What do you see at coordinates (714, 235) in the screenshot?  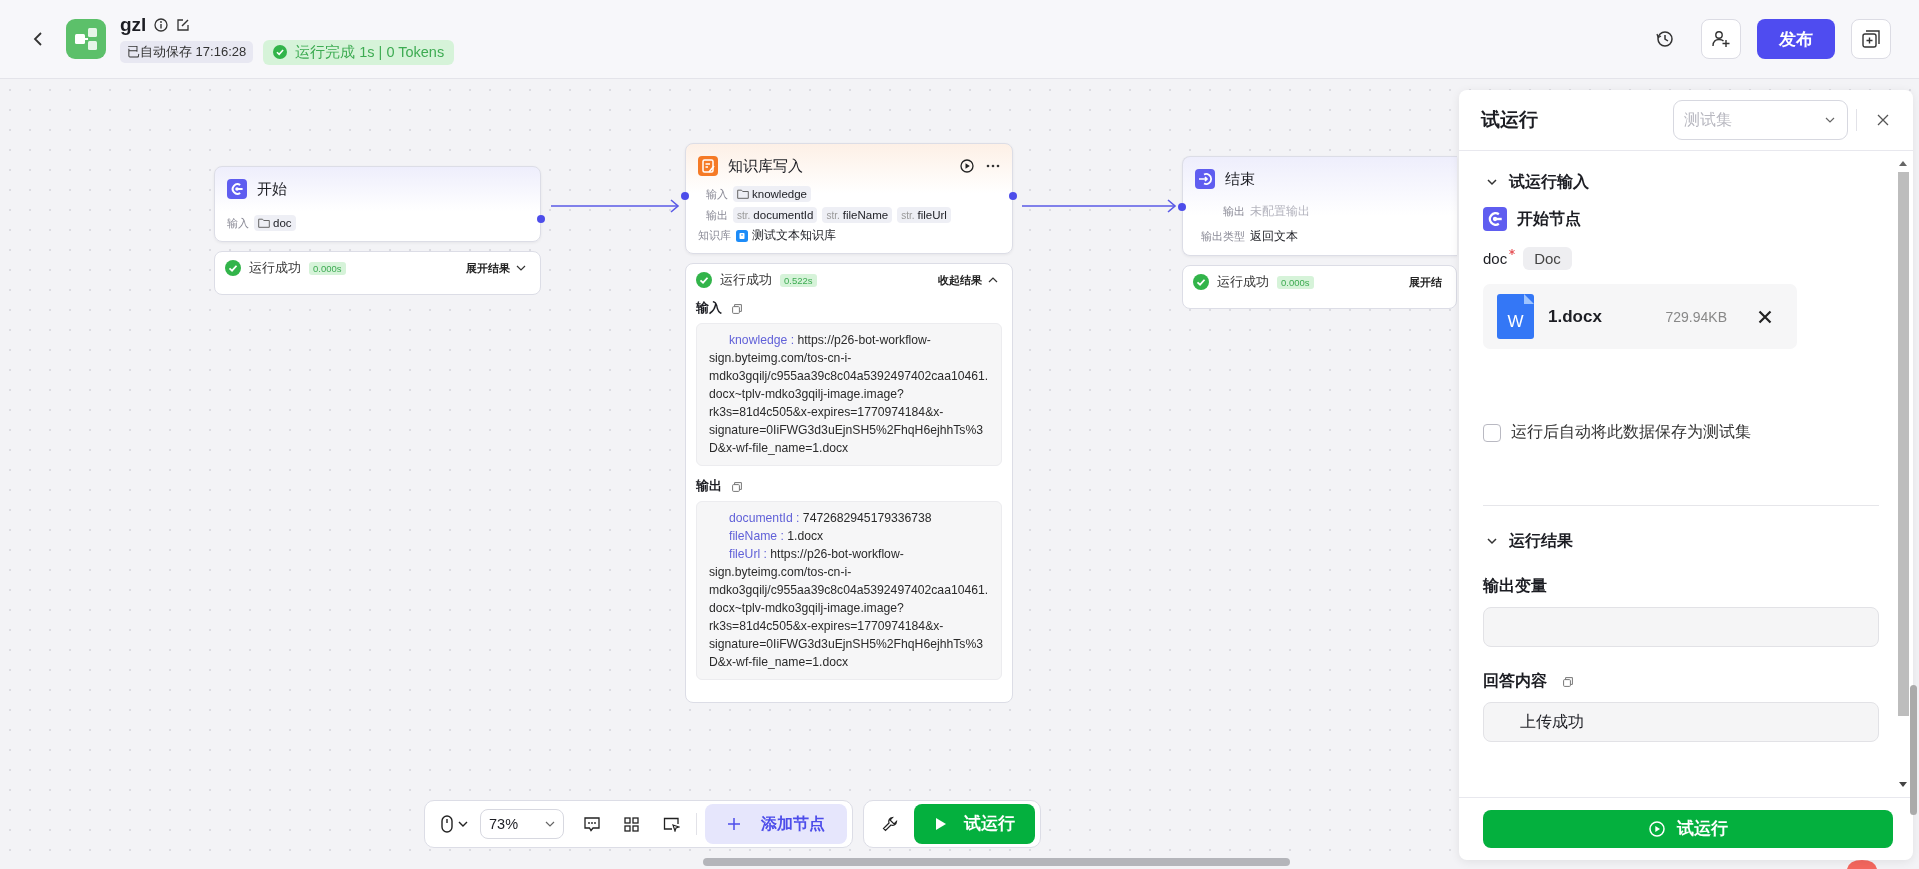 I see `field-label: 知识库` at bounding box center [714, 235].